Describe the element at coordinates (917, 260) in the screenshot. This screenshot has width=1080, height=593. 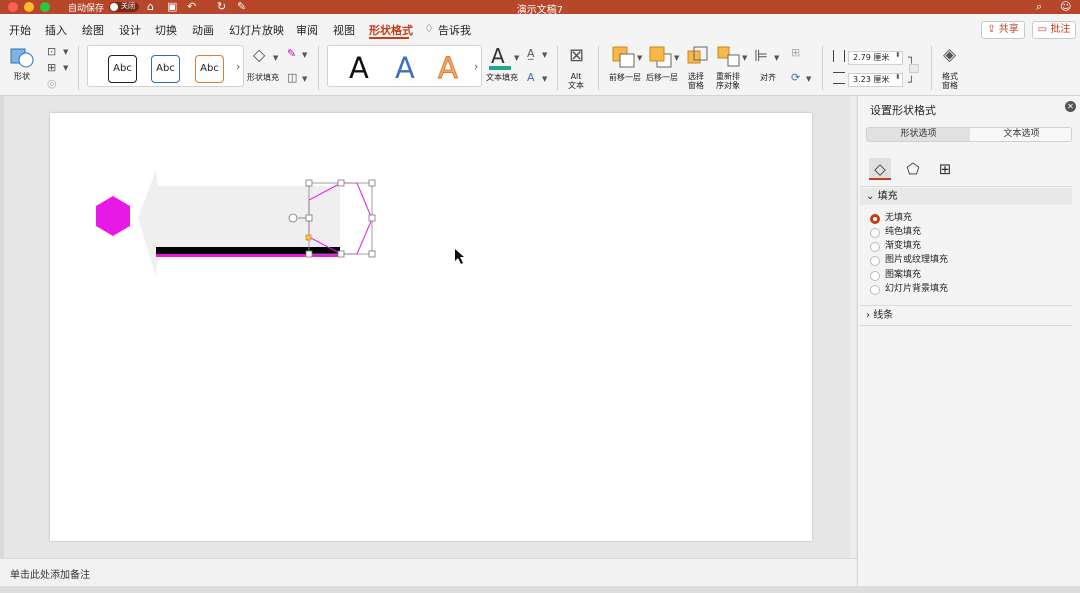
I see `fill-option-label: 图片或纹理填充` at that location.